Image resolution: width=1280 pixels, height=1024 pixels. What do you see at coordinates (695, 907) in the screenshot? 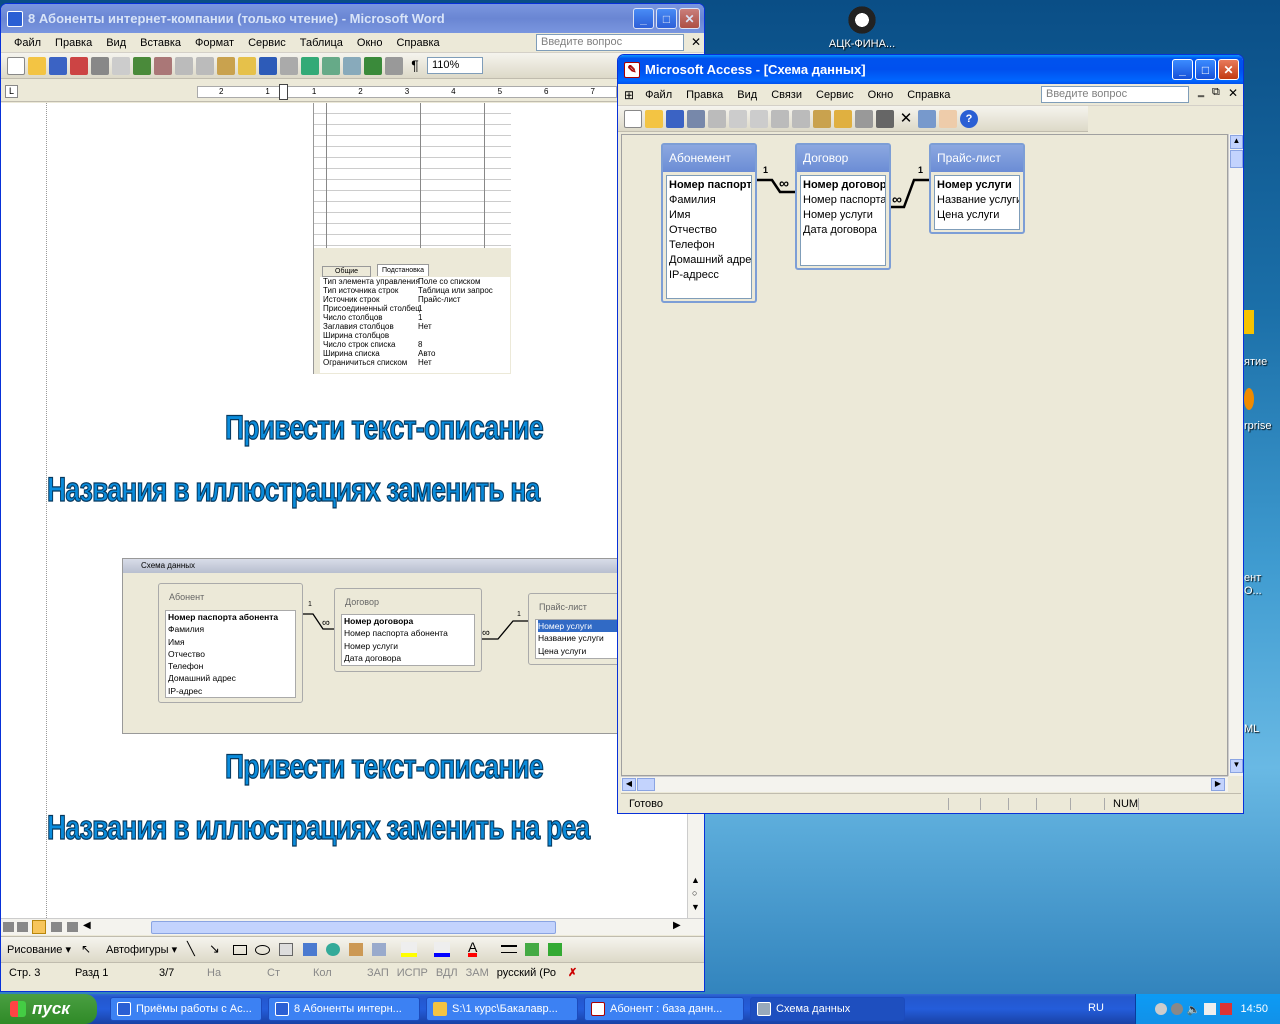
I see `browse-next-icon: ▼` at bounding box center [695, 907].